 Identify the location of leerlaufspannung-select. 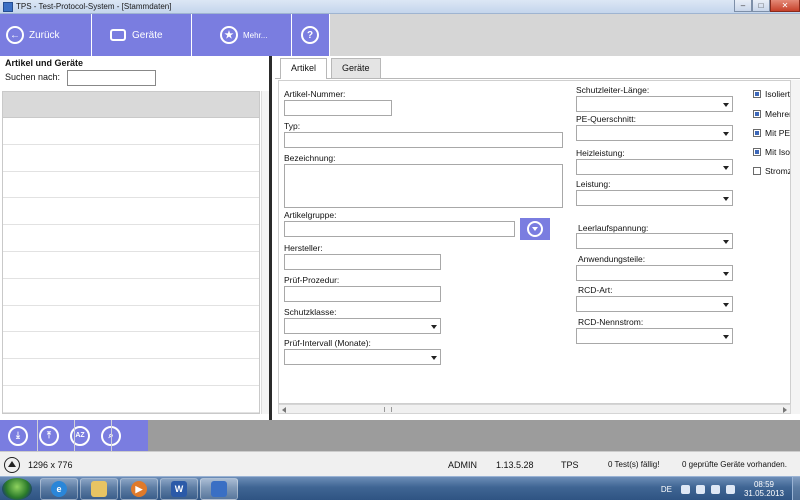
(654, 241).